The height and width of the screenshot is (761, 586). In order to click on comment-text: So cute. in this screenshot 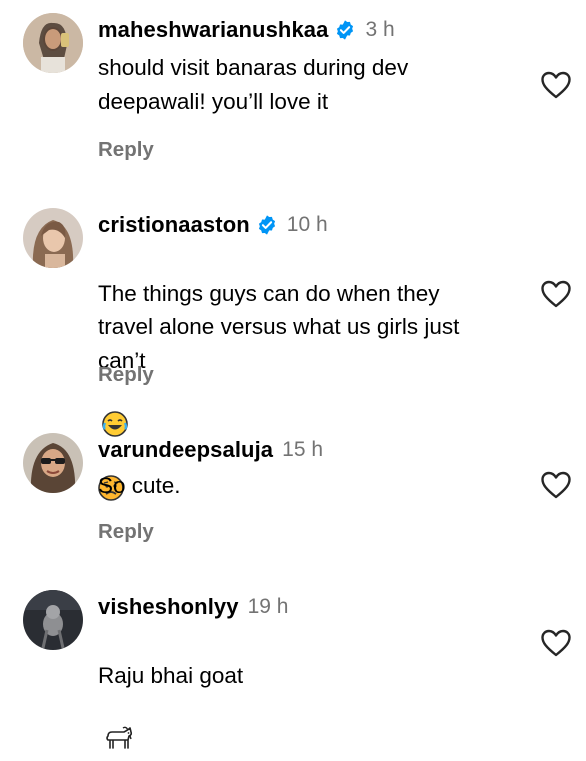, I will do `click(139, 485)`.